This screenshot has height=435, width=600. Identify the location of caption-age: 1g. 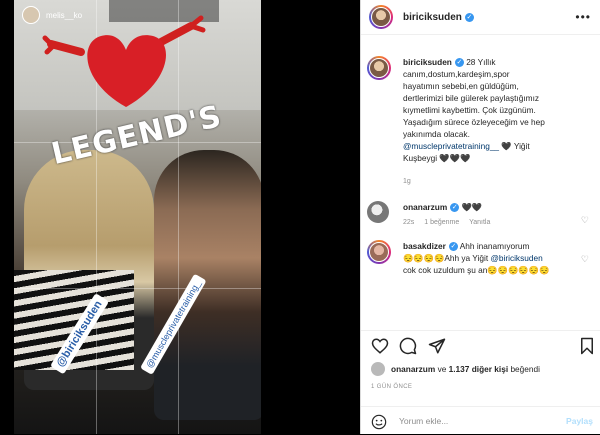
(407, 181).